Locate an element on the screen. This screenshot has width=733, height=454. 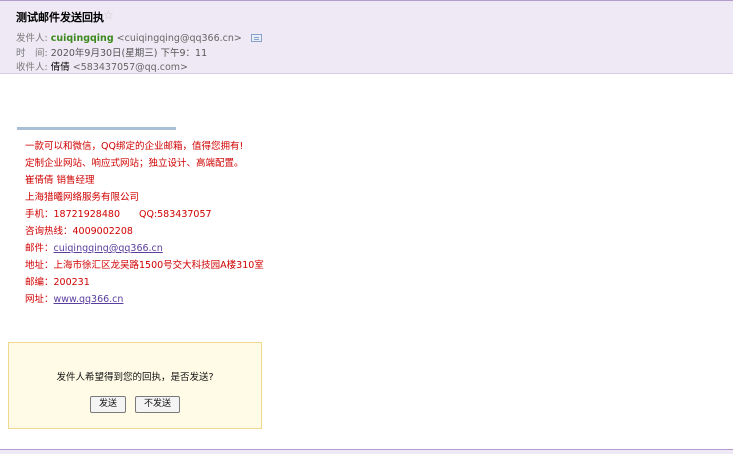
time-label: 时 间: is located at coordinates (32, 53).